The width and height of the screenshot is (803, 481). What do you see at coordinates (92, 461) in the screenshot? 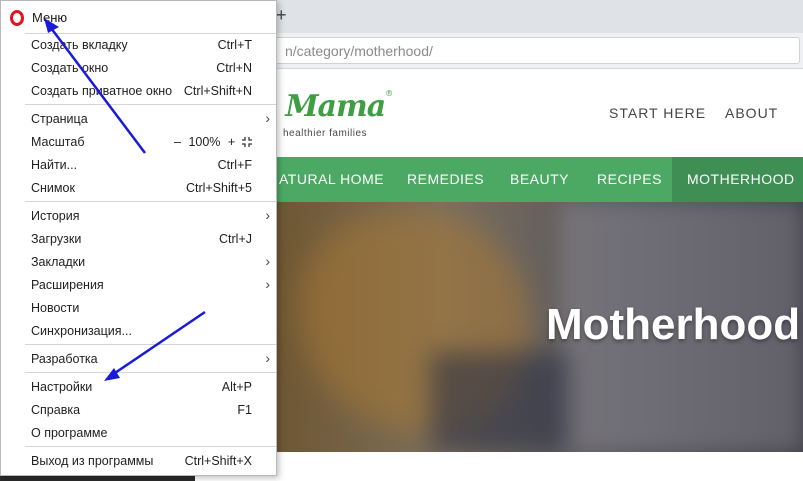
I see `menu-item-label: Выход из программы` at bounding box center [92, 461].